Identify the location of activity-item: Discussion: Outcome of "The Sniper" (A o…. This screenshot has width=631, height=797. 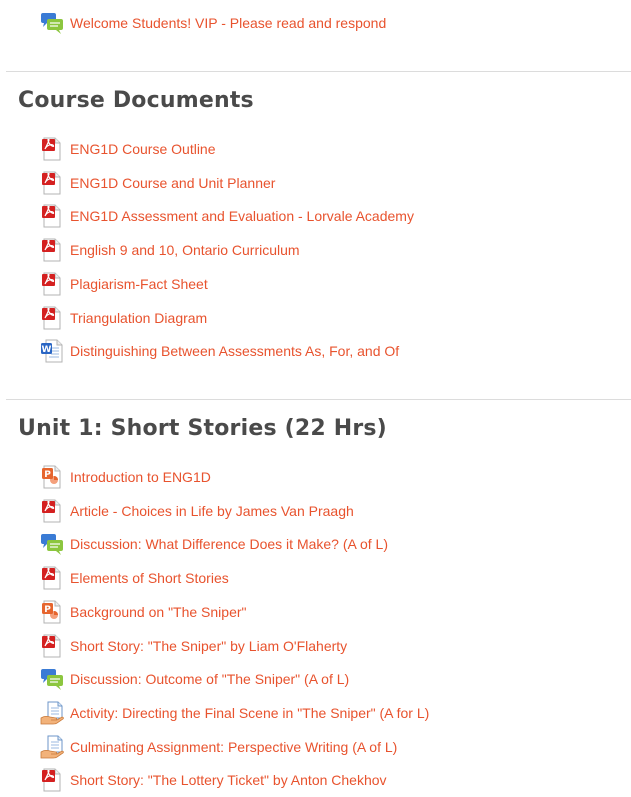
(194, 679).